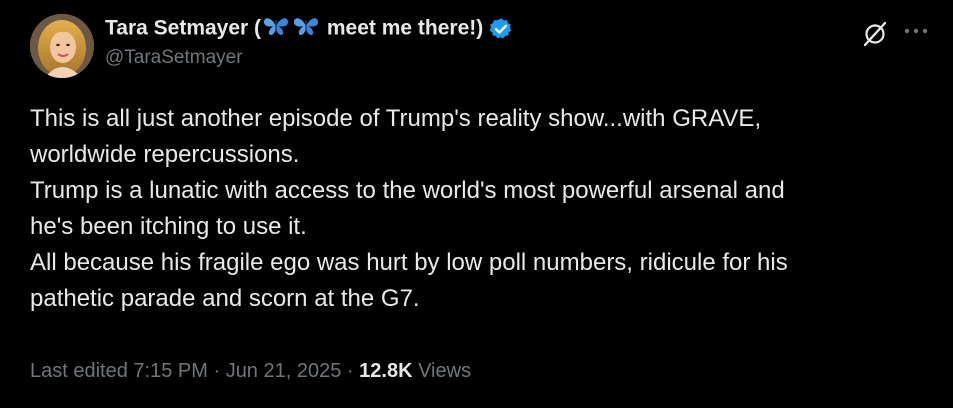 This screenshot has width=953, height=408. What do you see at coordinates (875, 34) in the screenshot?
I see `grok-icon` at bounding box center [875, 34].